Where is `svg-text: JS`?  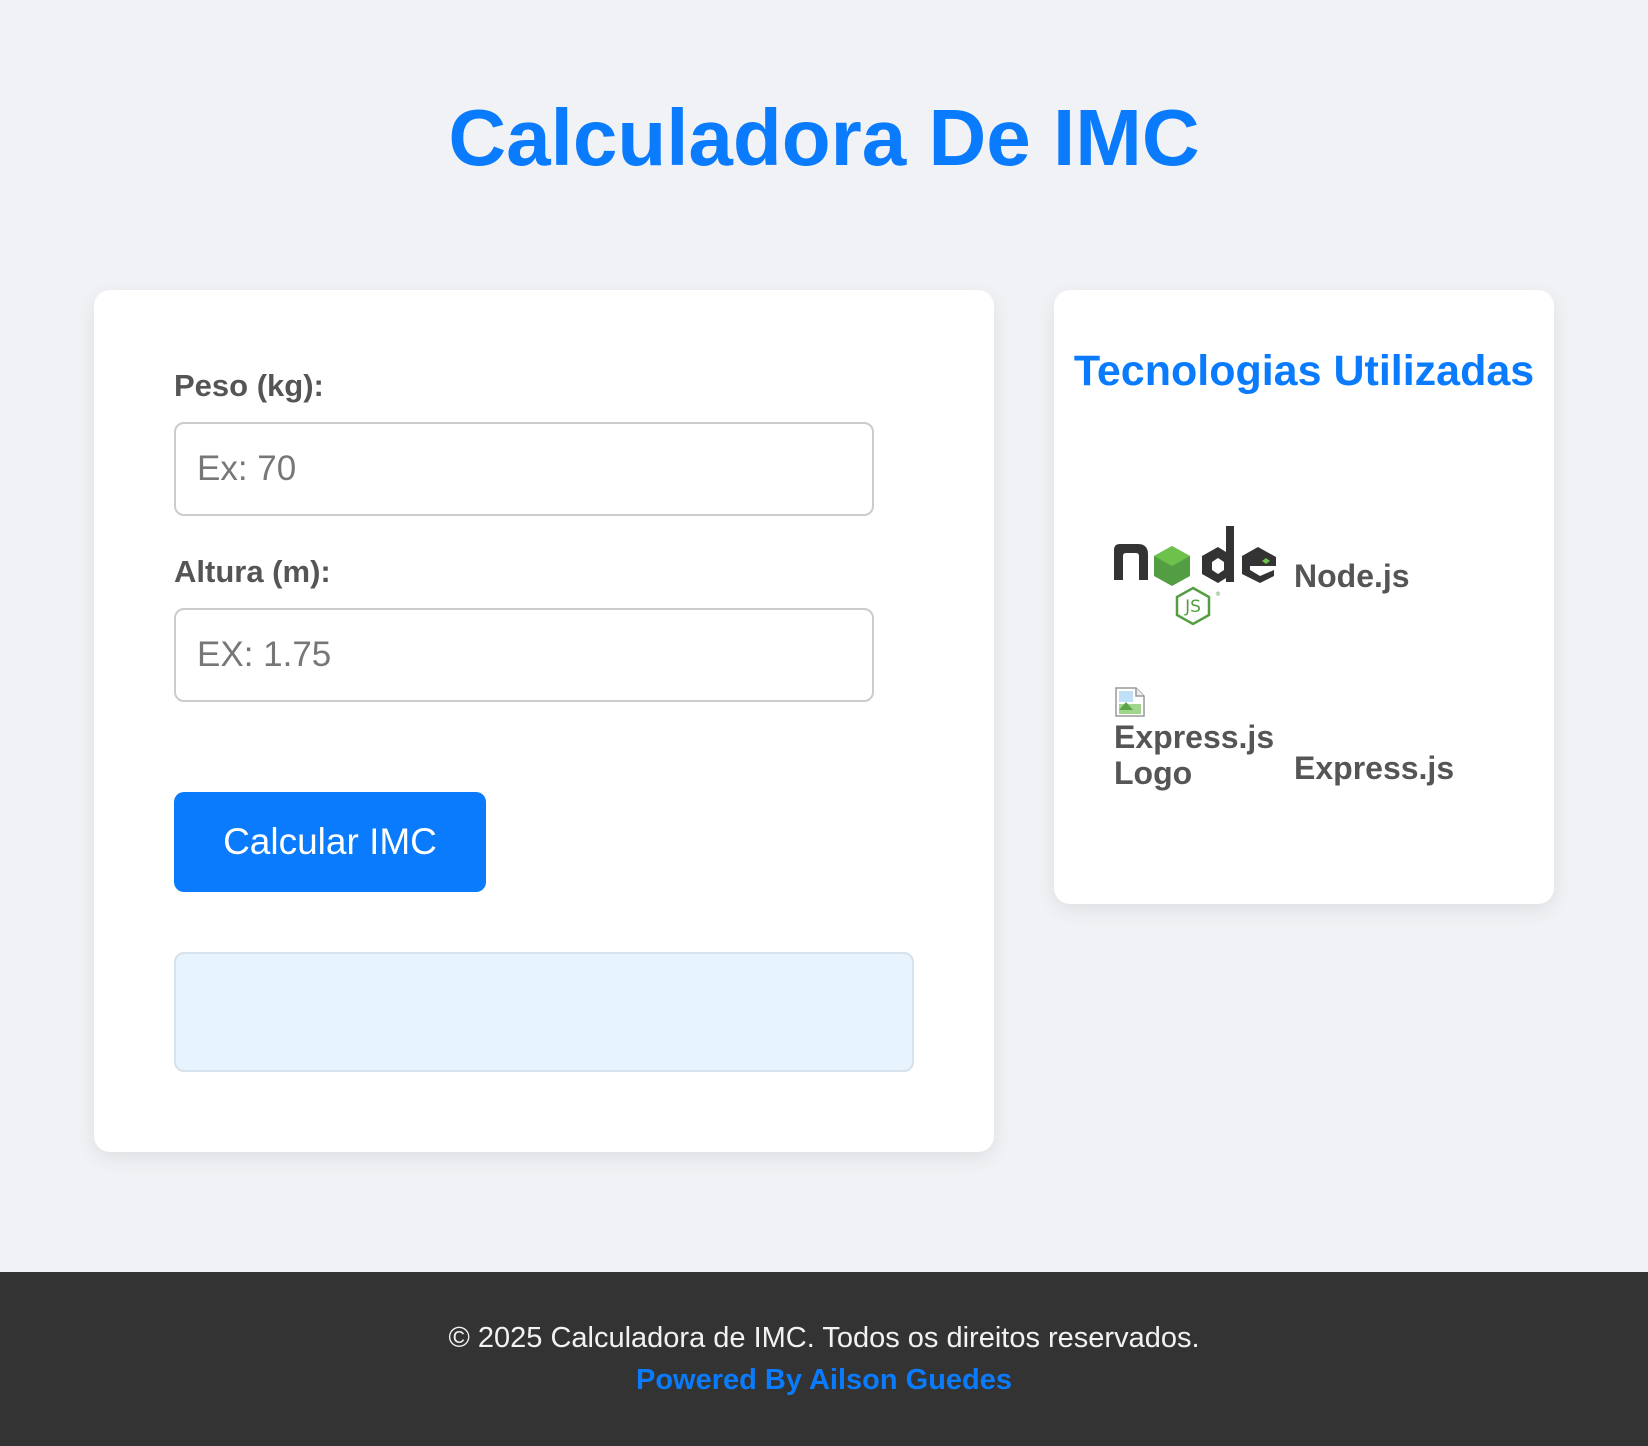 svg-text: JS is located at coordinates (1192, 607).